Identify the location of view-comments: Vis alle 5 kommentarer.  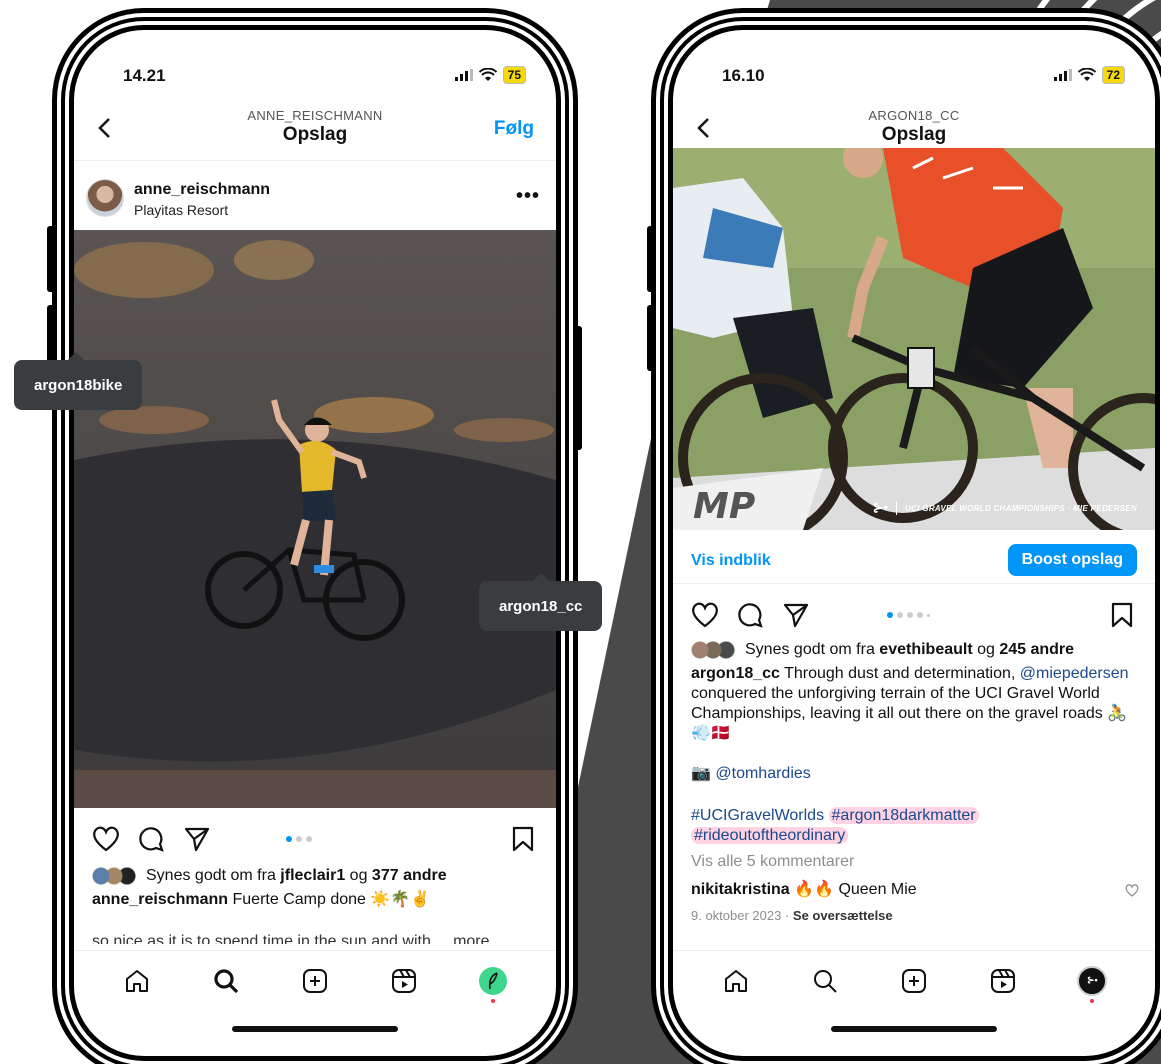
(915, 862).